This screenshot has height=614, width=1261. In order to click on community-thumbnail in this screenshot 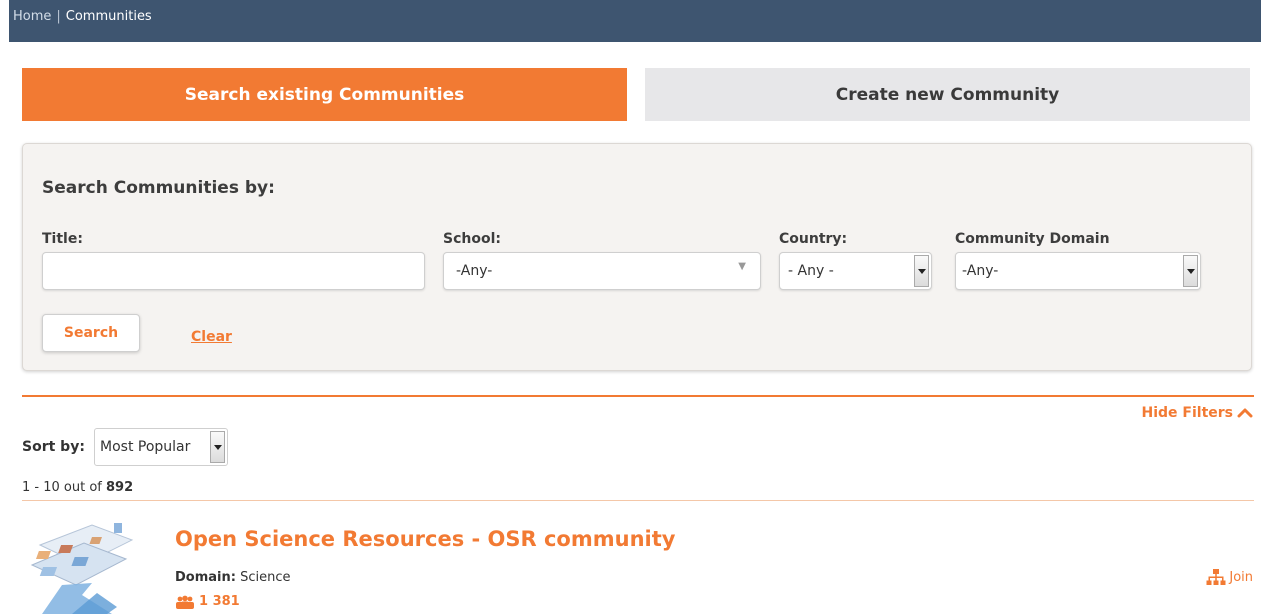, I will do `click(87, 564)`.